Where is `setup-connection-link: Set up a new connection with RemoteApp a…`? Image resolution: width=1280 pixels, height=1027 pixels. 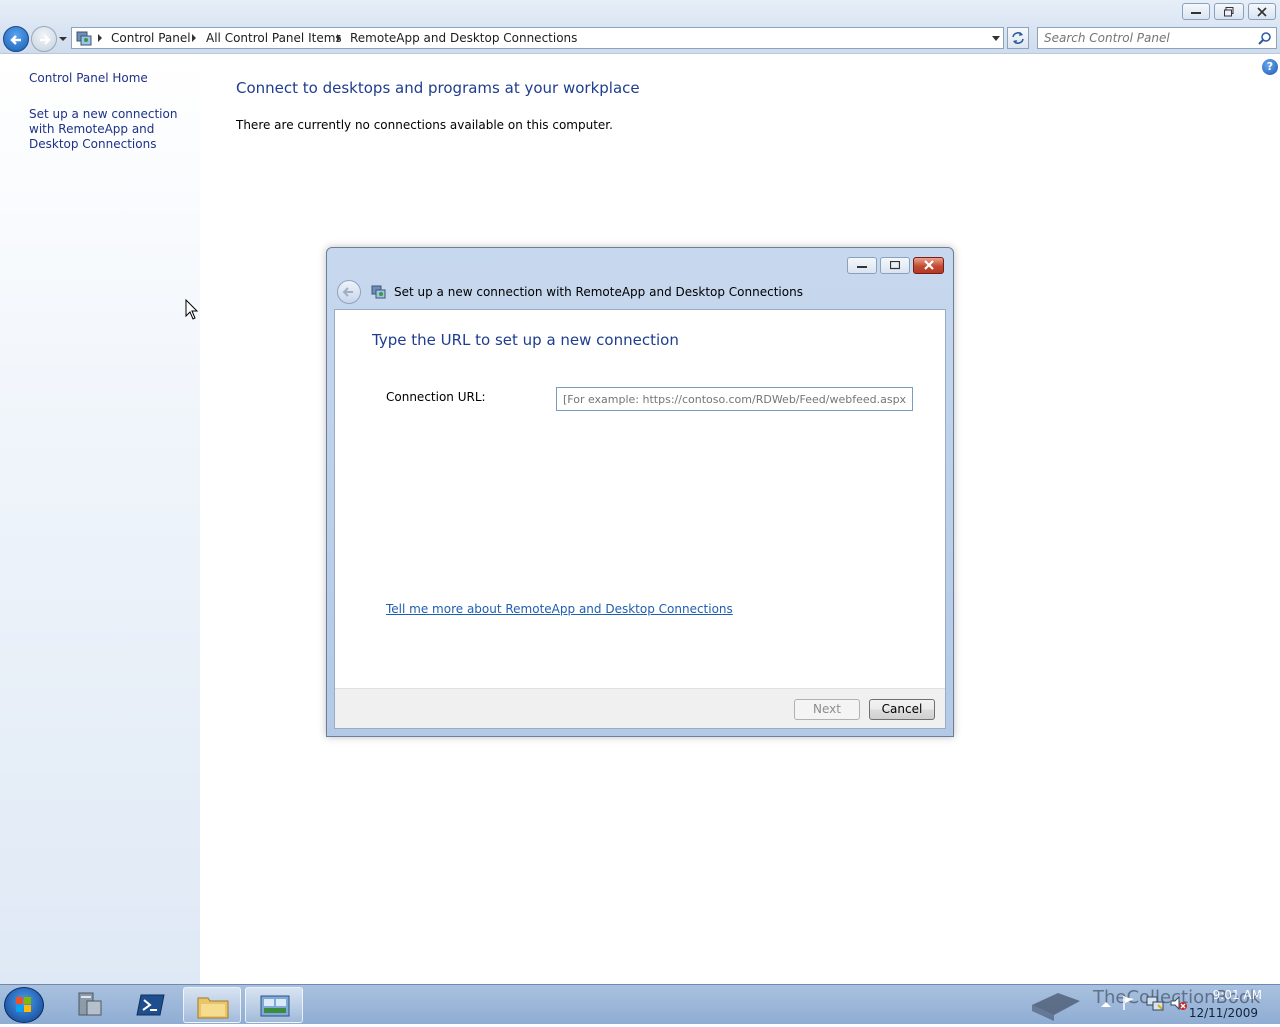 setup-connection-link: Set up a new connection with RemoteApp a… is located at coordinates (111, 129).